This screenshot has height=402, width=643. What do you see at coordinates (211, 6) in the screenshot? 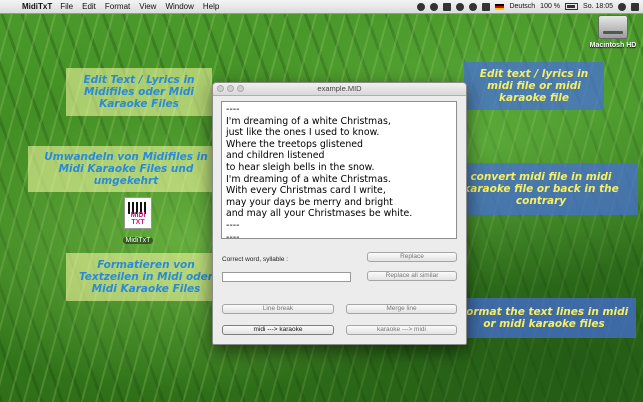
I see `menu-help: Help` at bounding box center [211, 6].